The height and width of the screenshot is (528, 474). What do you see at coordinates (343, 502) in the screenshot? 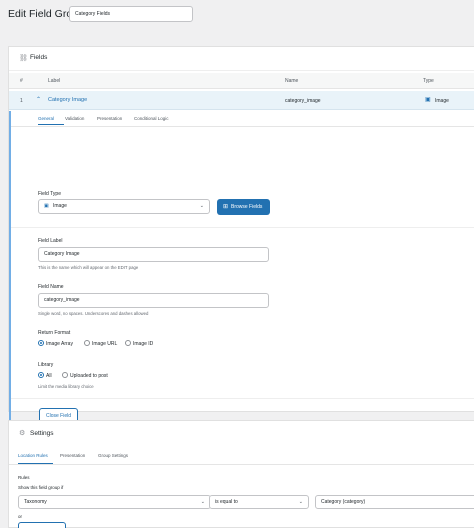
I see `rule-value-value: Category (category)` at bounding box center [343, 502].